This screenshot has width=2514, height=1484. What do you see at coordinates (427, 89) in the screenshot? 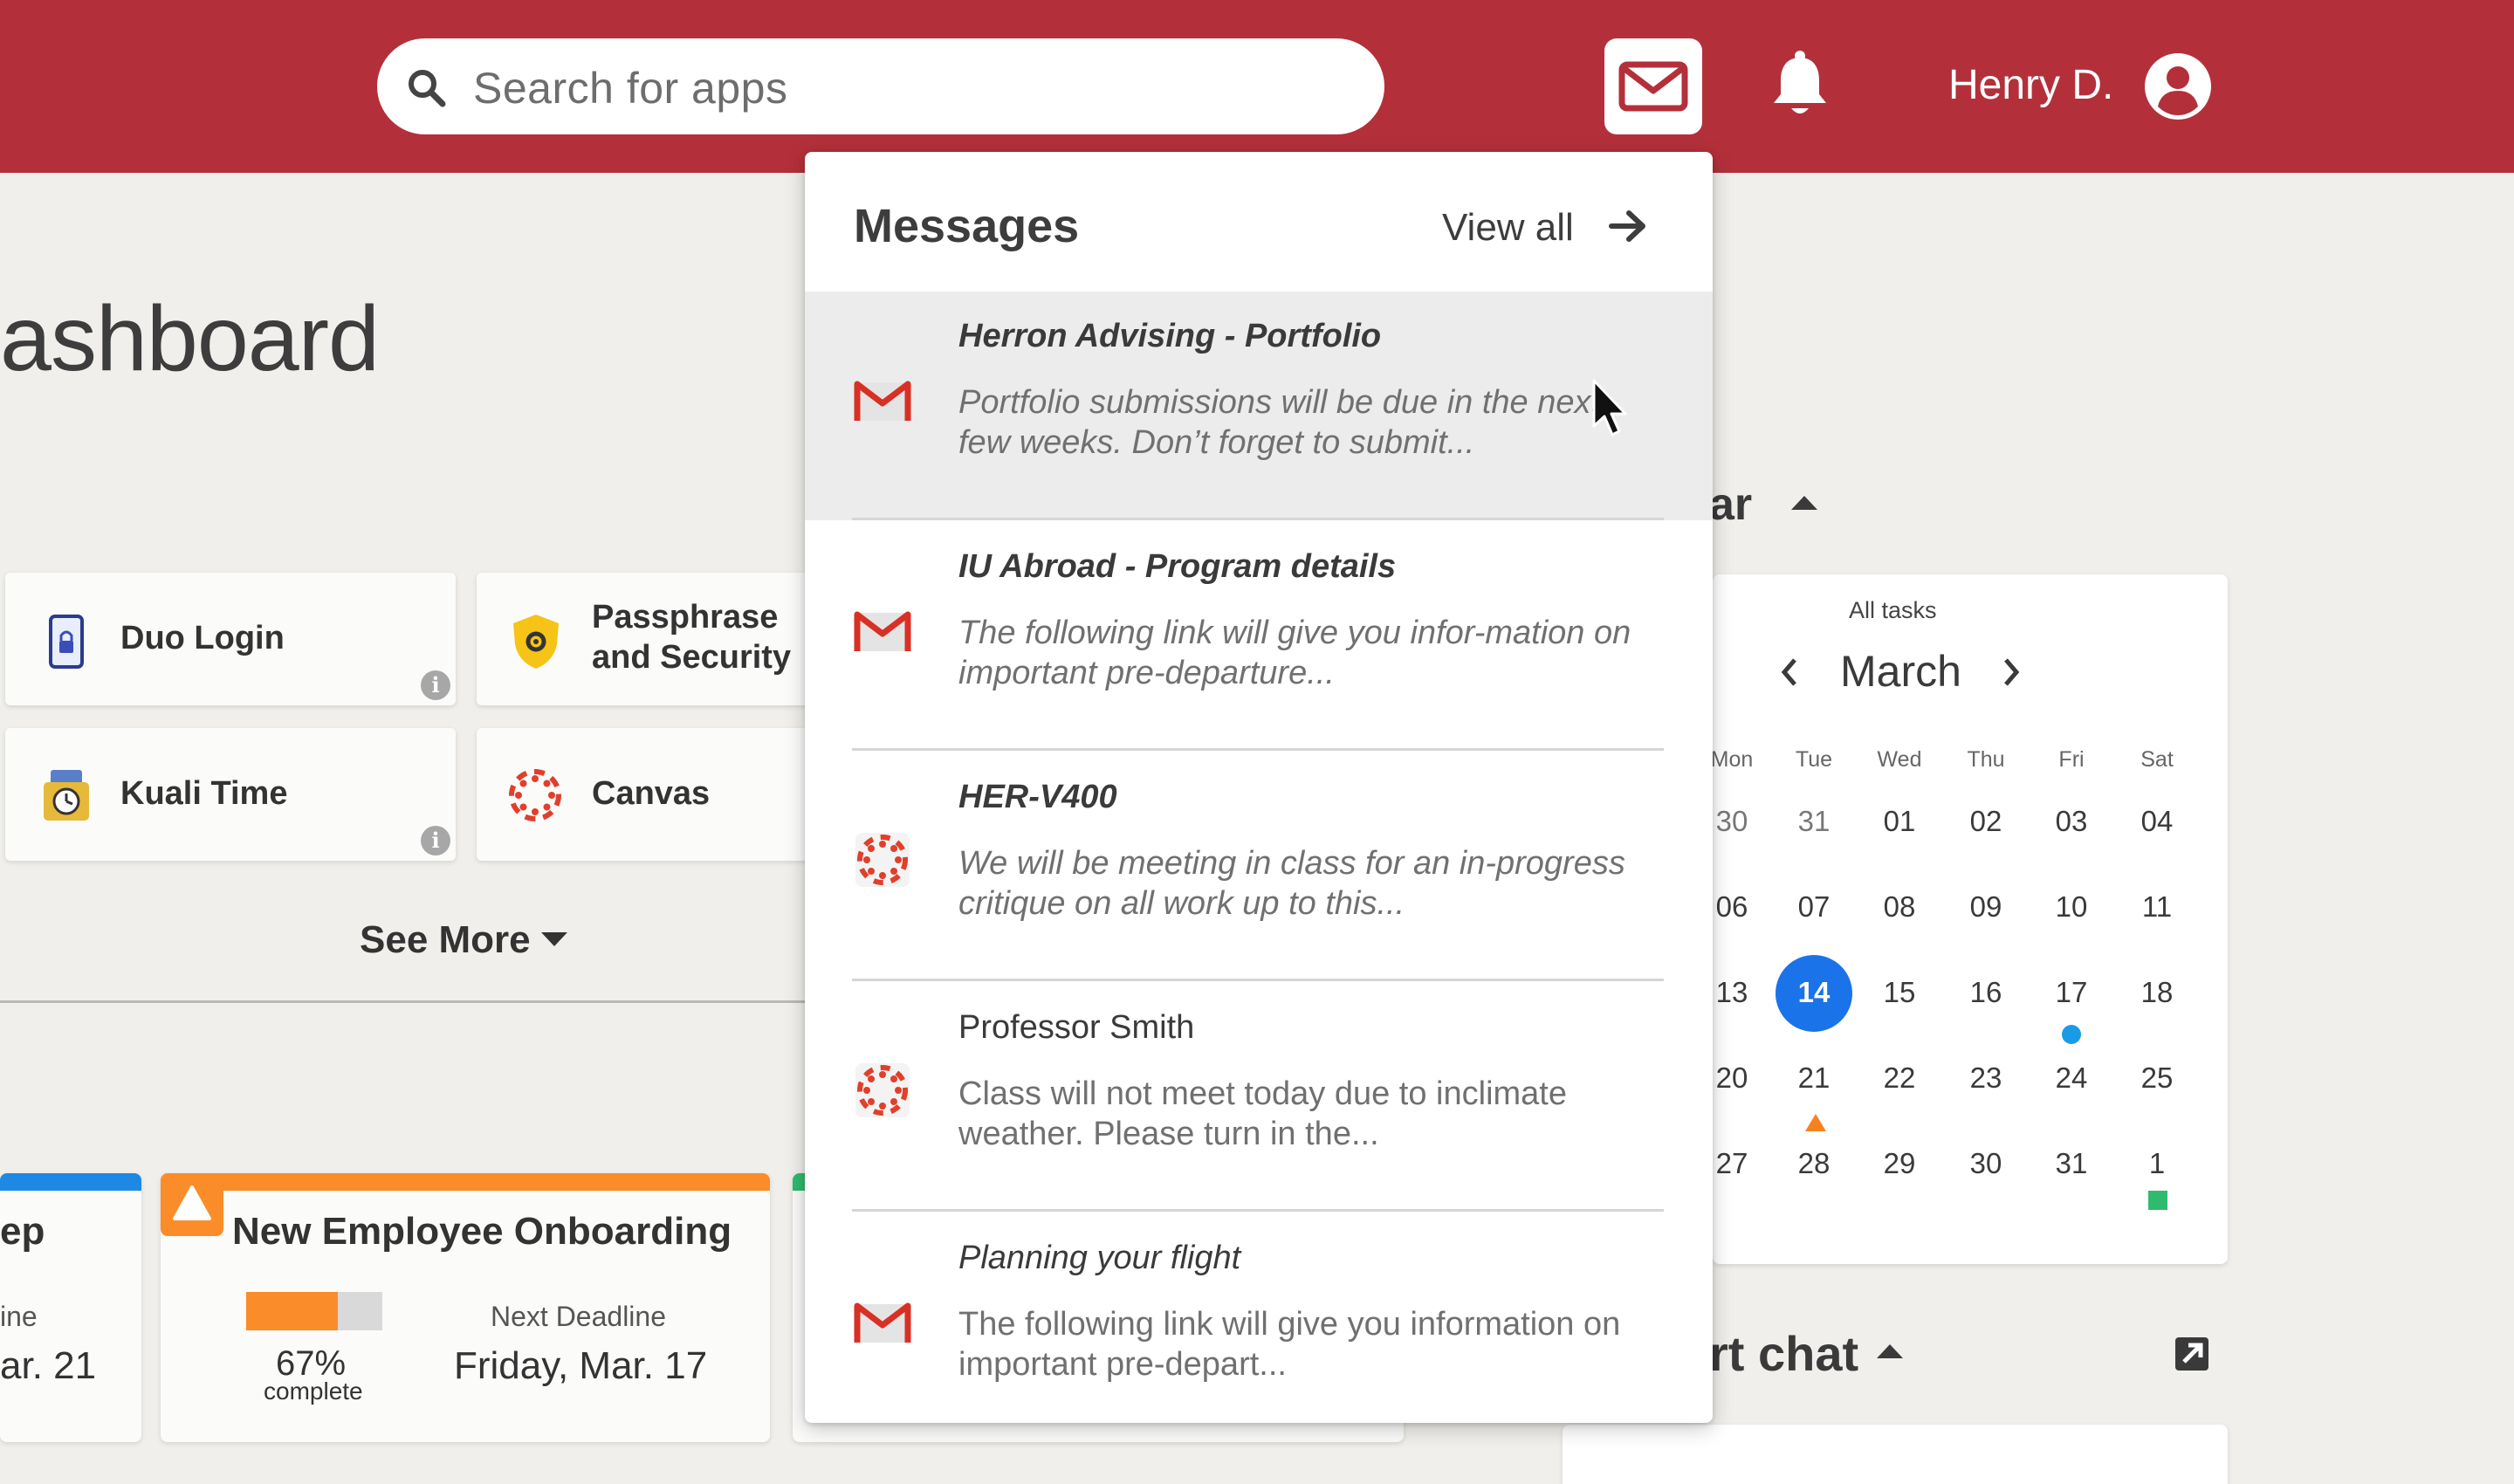
I see `search-icon` at bounding box center [427, 89].